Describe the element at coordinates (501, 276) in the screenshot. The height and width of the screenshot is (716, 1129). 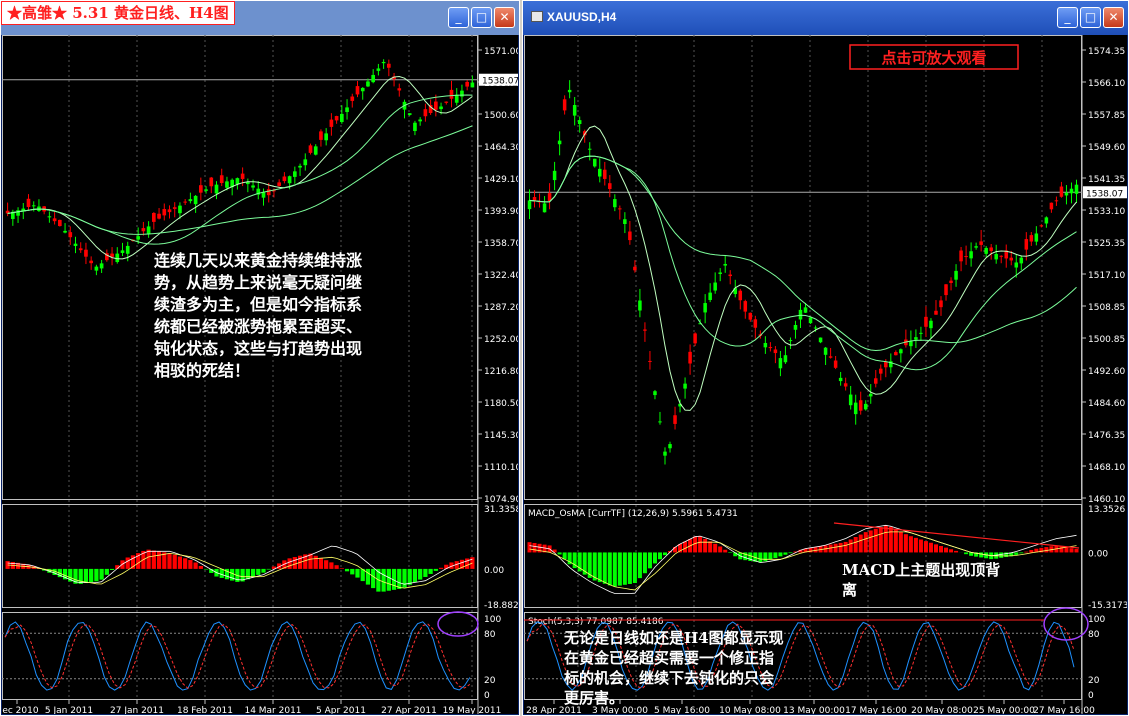
I see `left-ytick-label: 1322.40` at that location.